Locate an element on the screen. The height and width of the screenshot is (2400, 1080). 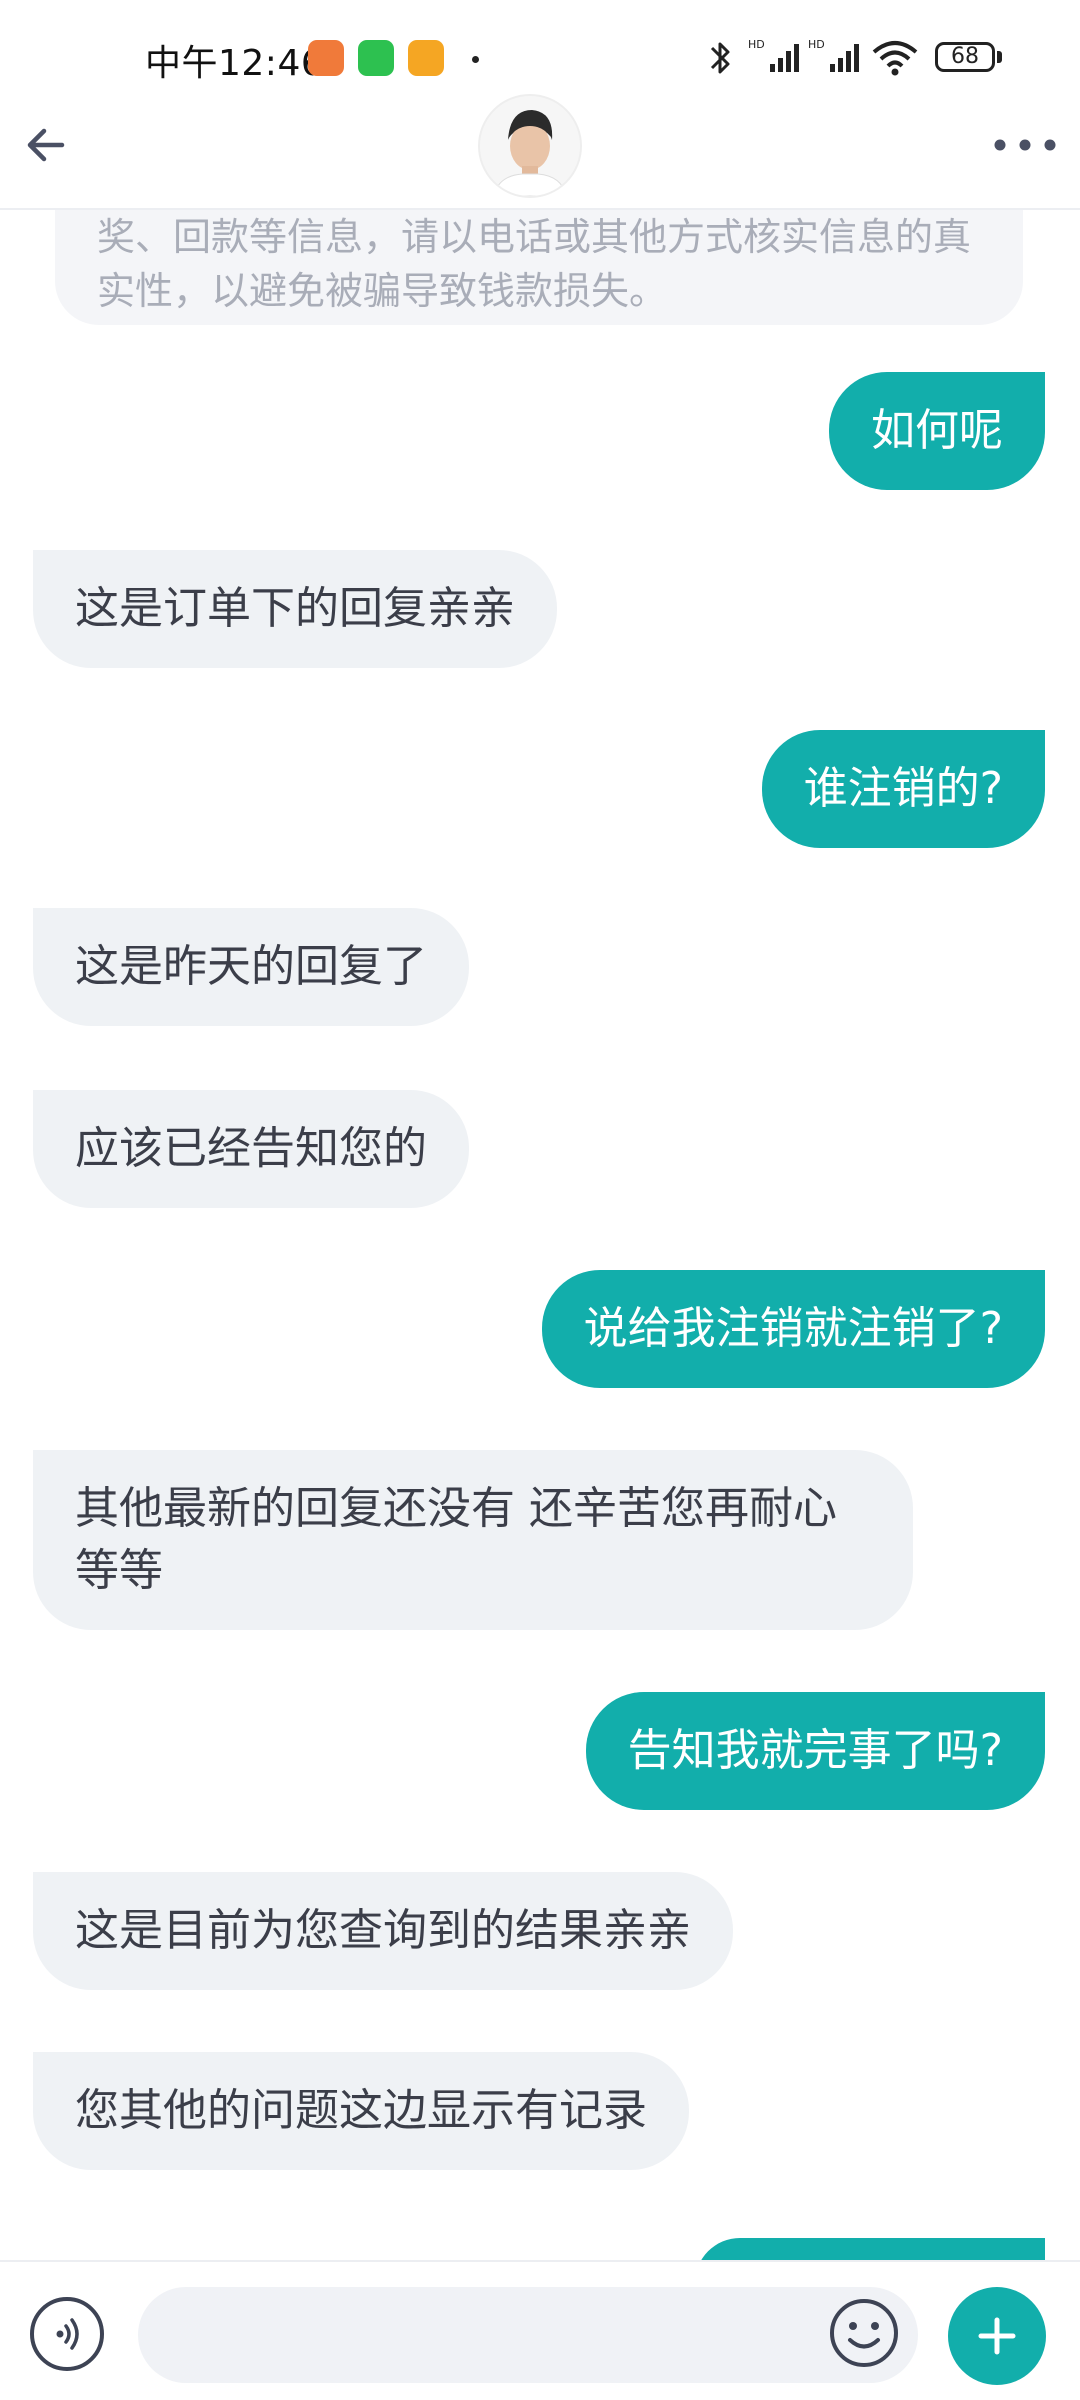
back-button is located at coordinates (50, 145).